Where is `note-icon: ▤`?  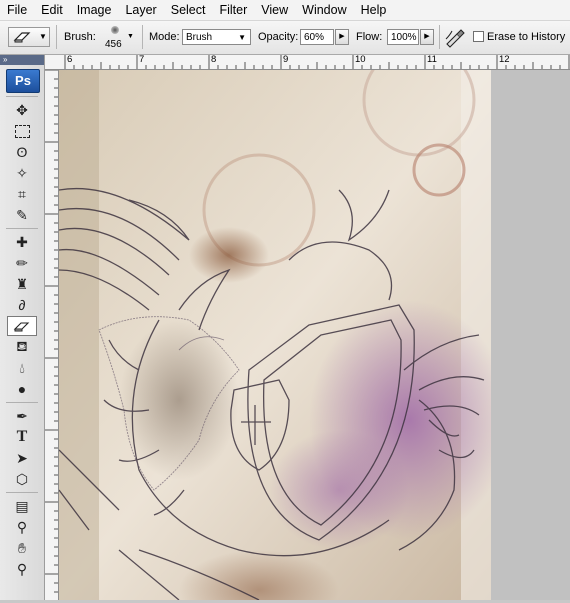
note-icon: ▤ is located at coordinates (22, 505).